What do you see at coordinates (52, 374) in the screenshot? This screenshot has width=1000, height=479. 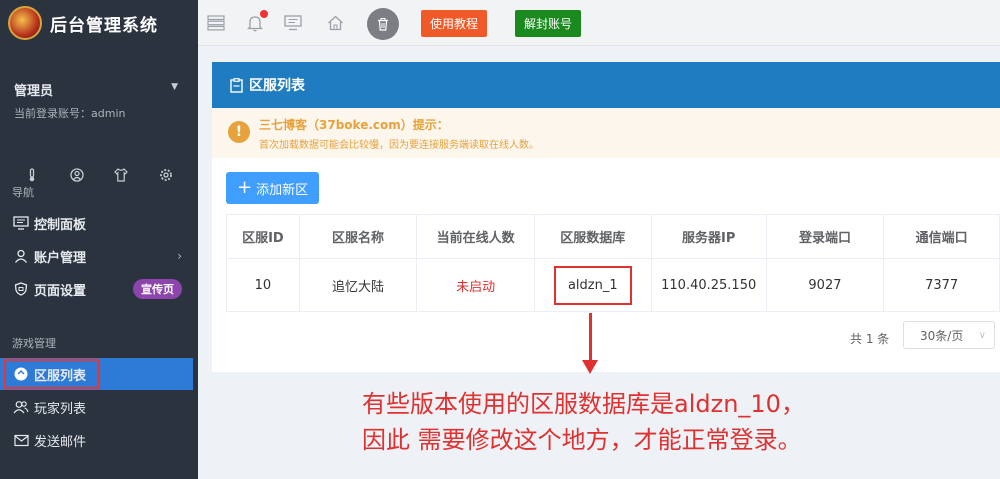 I see `highlight-box` at bounding box center [52, 374].